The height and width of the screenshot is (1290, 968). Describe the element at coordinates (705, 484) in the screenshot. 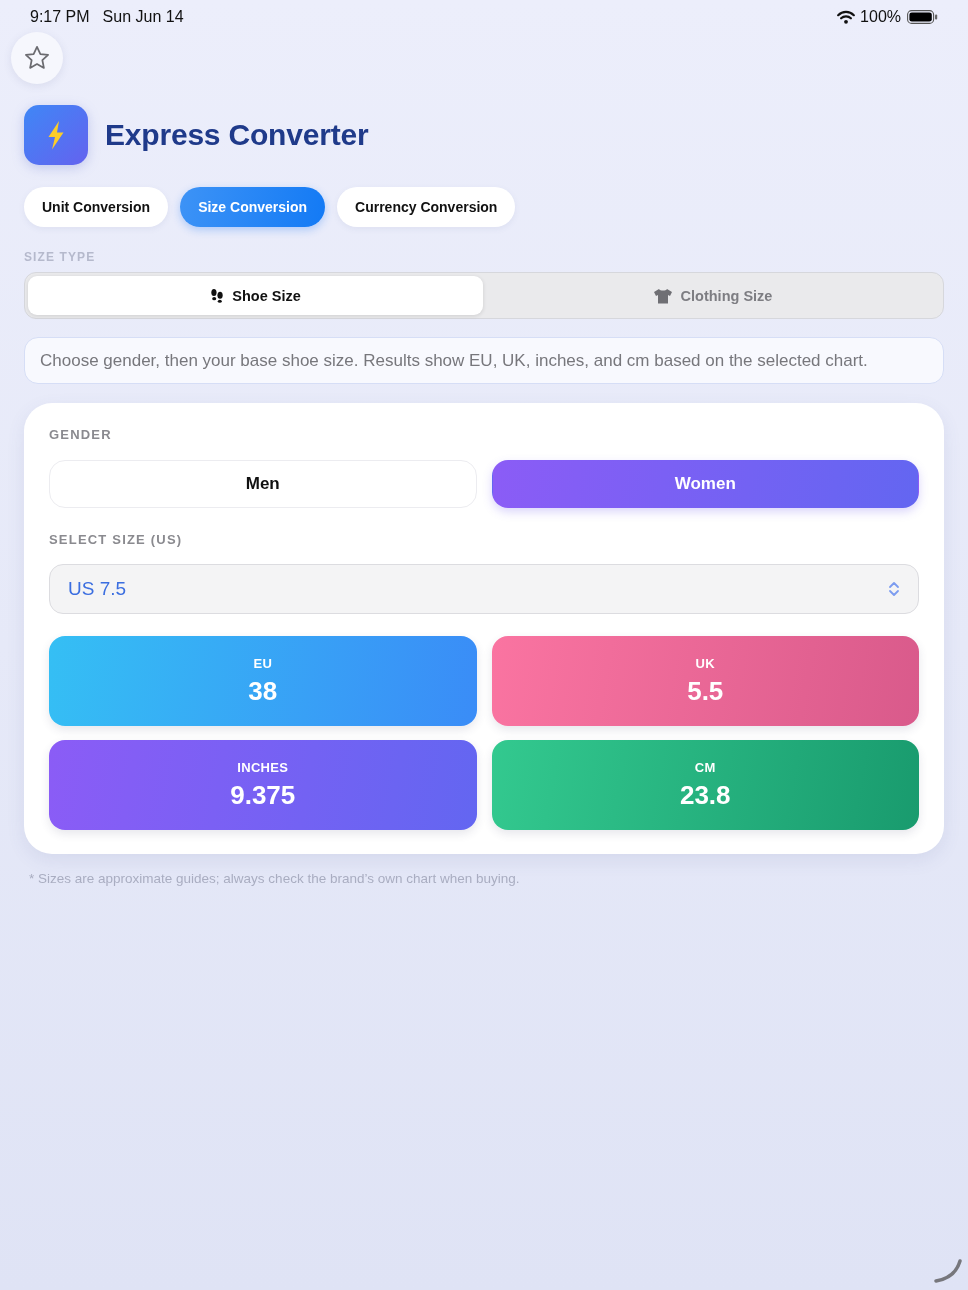

I see `gender-option: Women` at that location.